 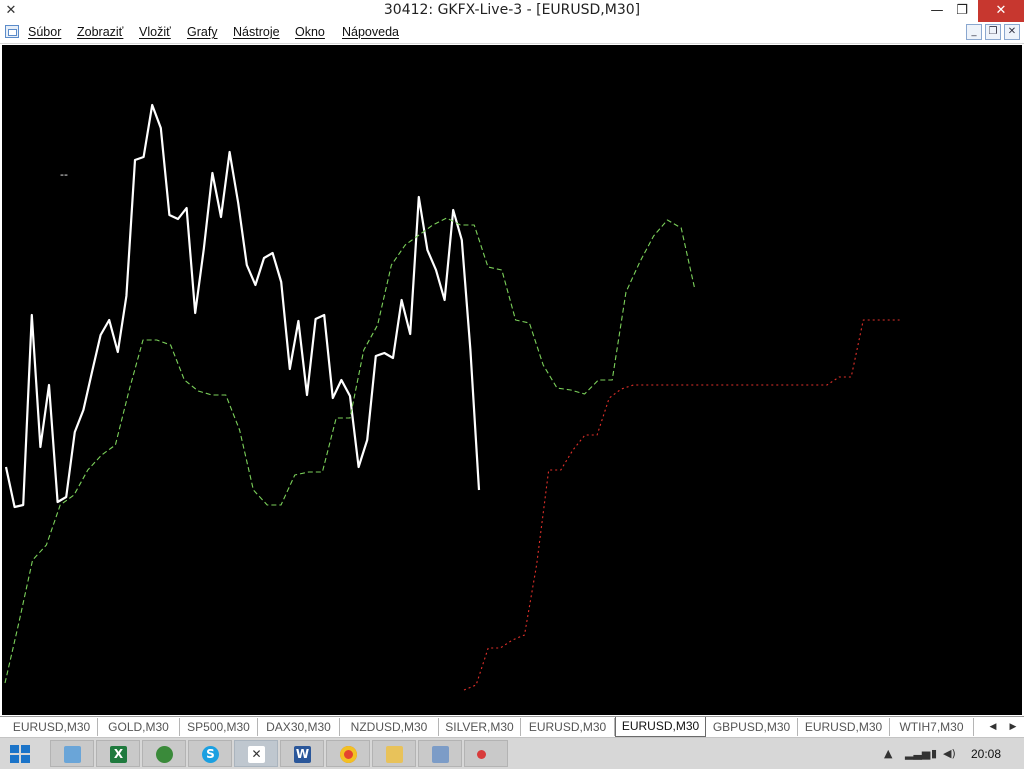 What do you see at coordinates (299, 727) in the screenshot?
I see `tab-dax30-m30: DAX30,M30` at bounding box center [299, 727].